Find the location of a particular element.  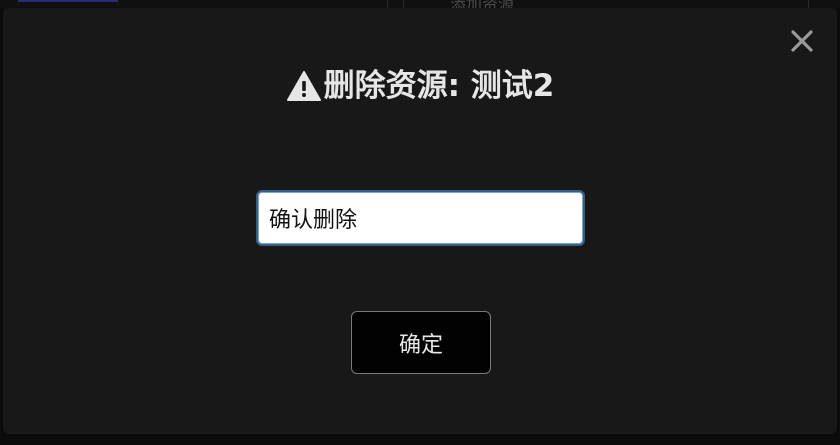

warning-triangle-icon is located at coordinates (304, 86).